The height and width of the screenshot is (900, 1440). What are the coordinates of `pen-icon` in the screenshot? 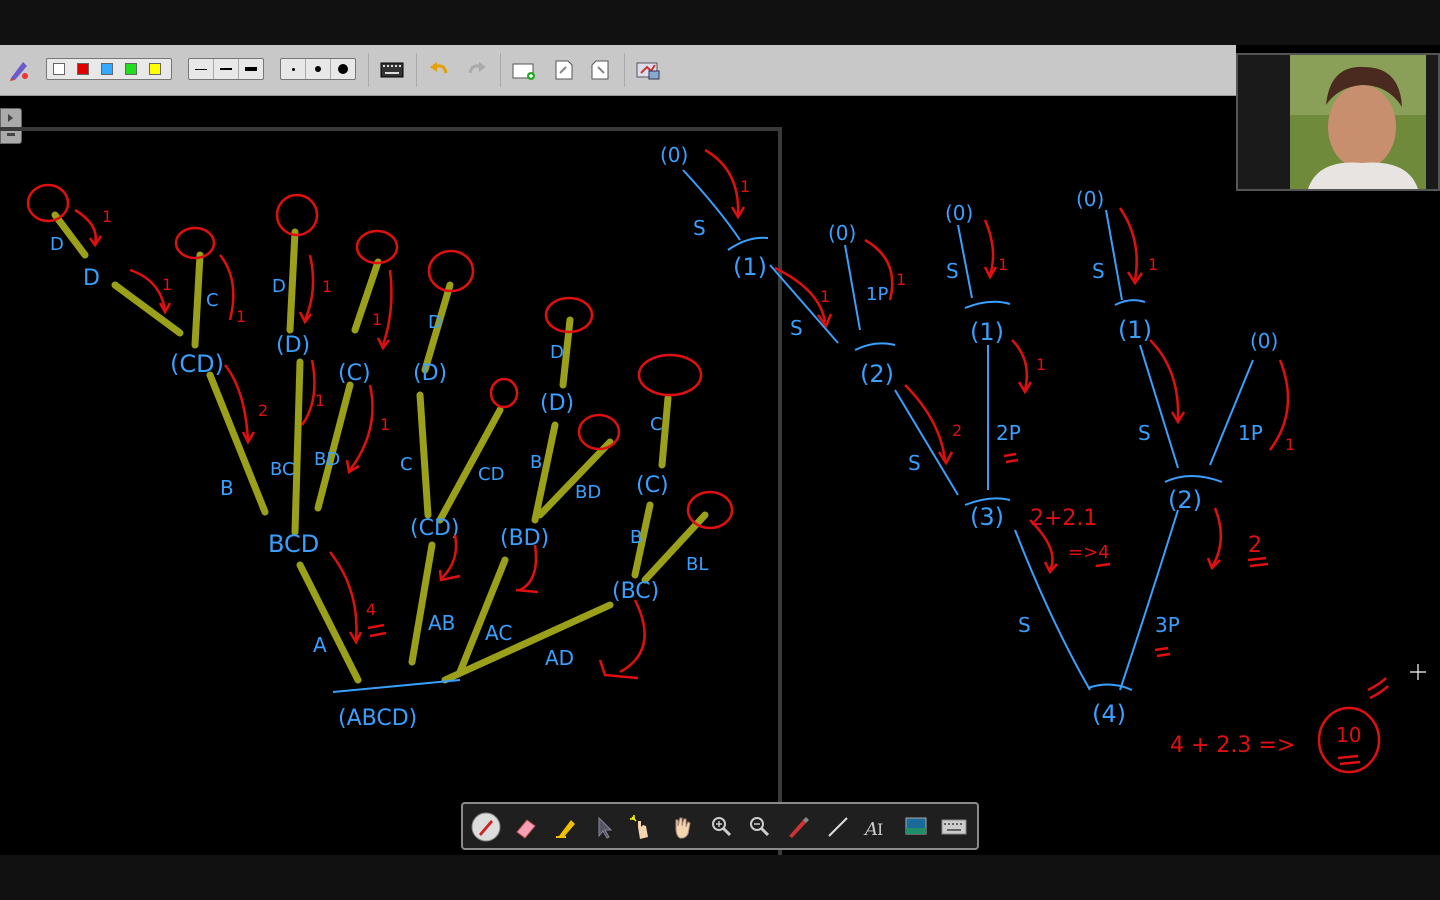 It's located at (798, 827).